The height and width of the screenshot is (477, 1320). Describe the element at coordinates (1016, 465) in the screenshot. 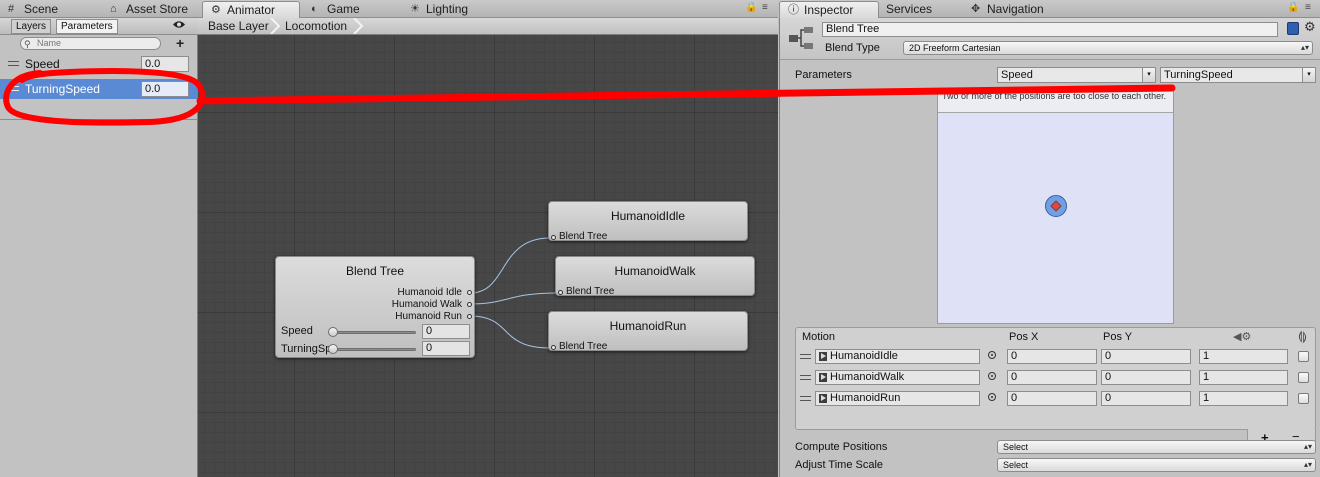

I see `adjust-time-scale-value: Select` at that location.